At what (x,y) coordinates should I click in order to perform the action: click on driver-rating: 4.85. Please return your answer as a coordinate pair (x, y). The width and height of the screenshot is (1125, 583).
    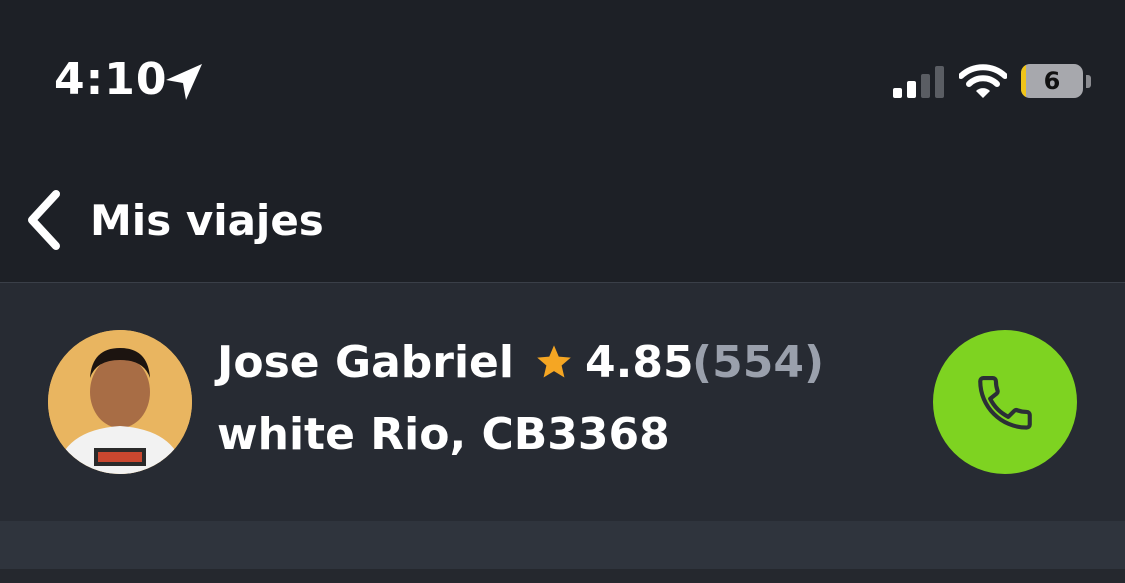
    Looking at the image, I should click on (639, 362).